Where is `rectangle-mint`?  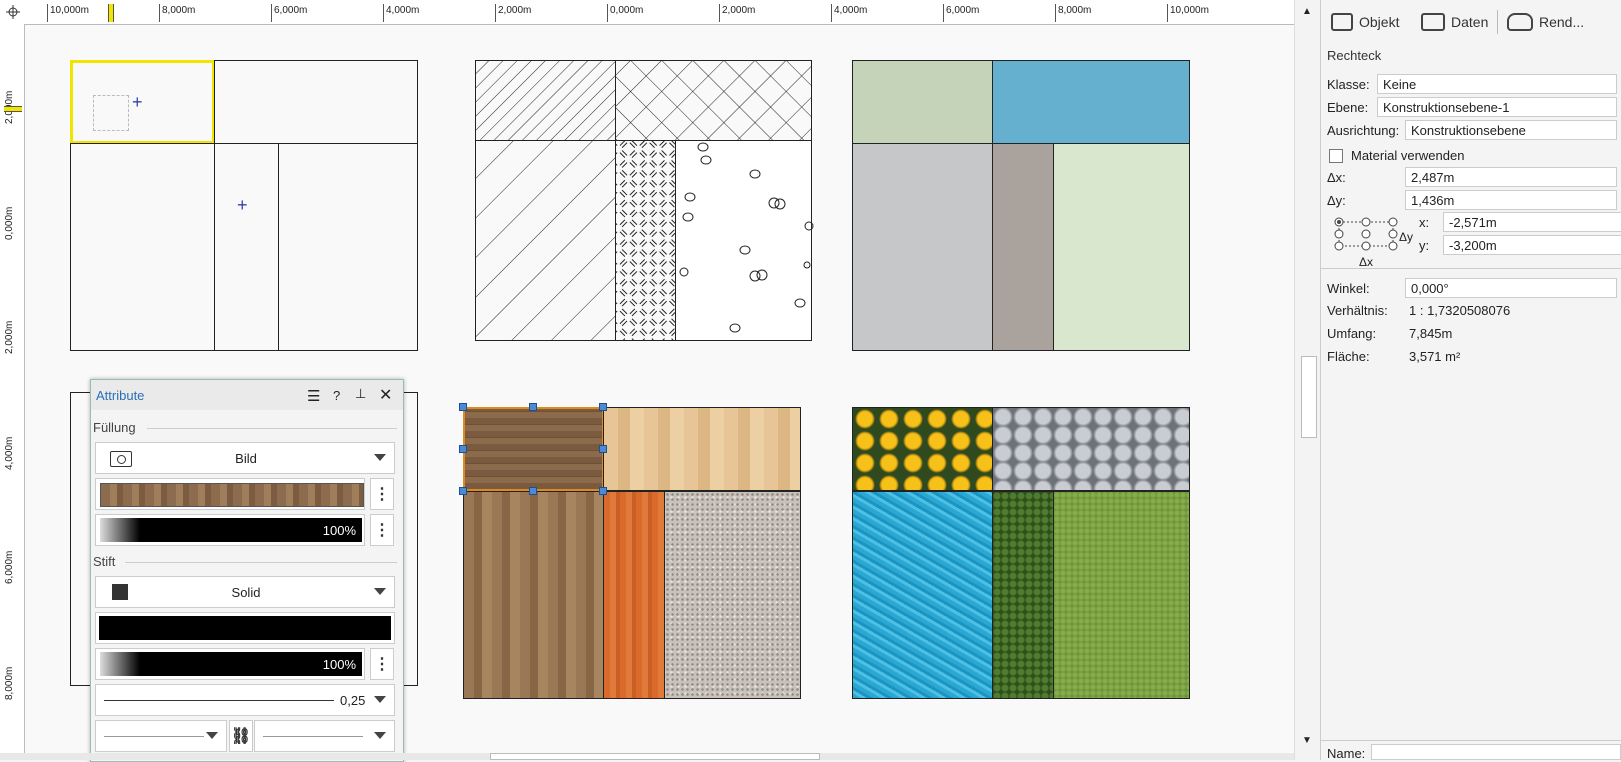 rectangle-mint is located at coordinates (1121, 247).